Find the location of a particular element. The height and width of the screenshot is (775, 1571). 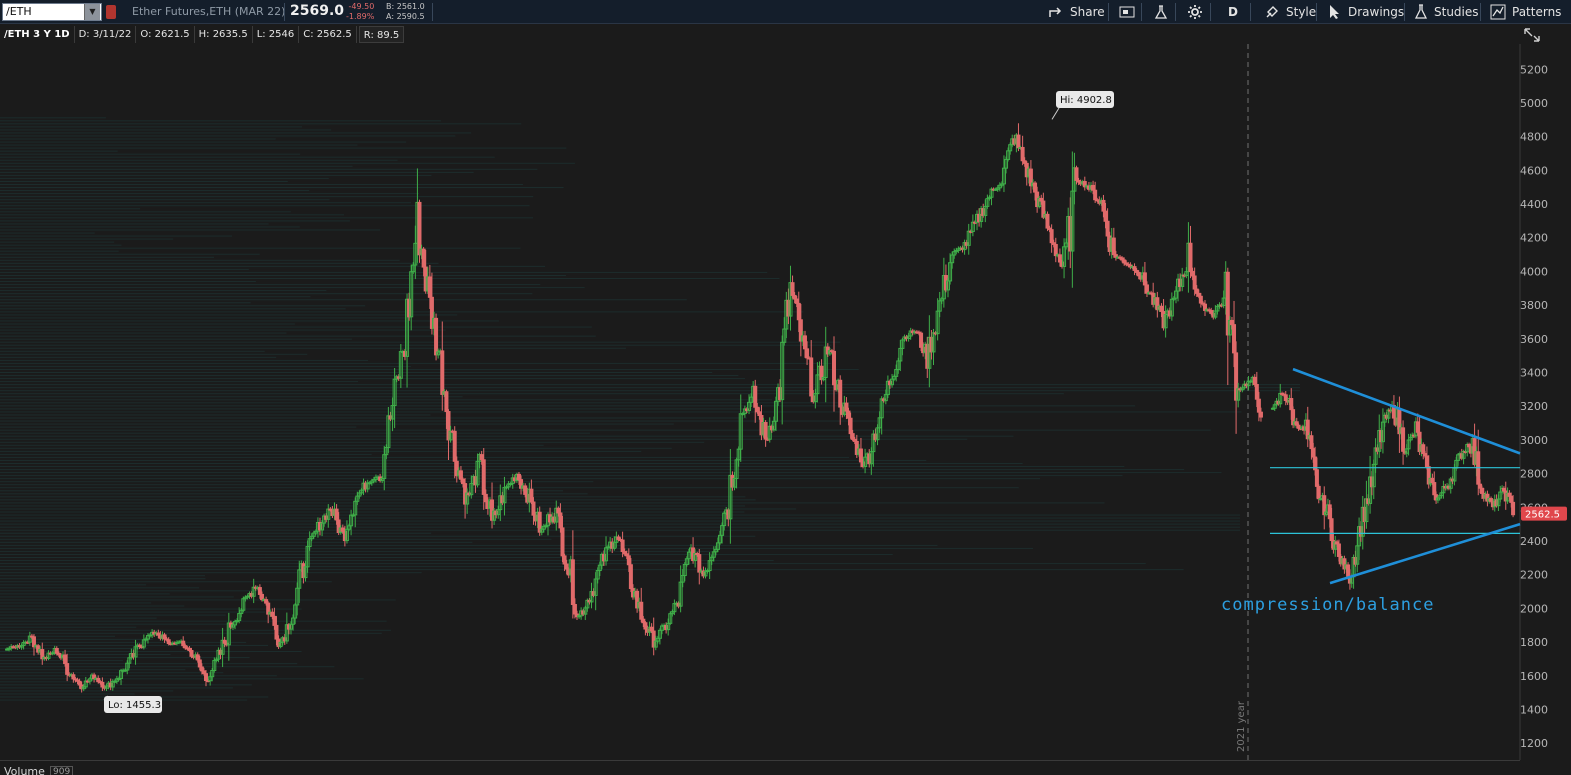

y-tick-label: 3800 is located at coordinates (1534, 305).